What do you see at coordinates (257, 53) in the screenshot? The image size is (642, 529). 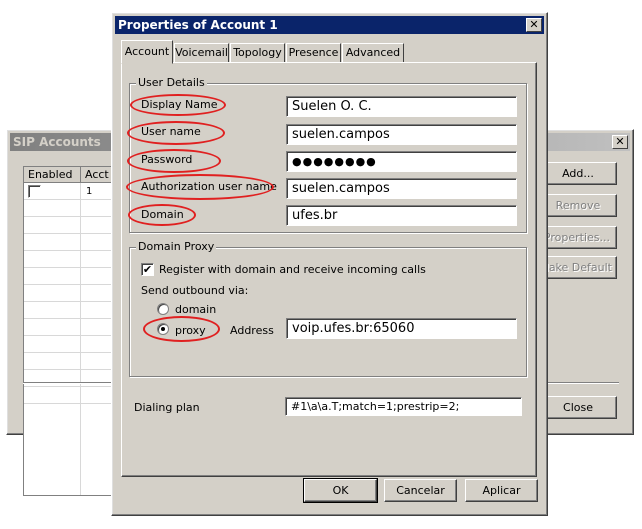 I see `tab-topology: Topology` at bounding box center [257, 53].